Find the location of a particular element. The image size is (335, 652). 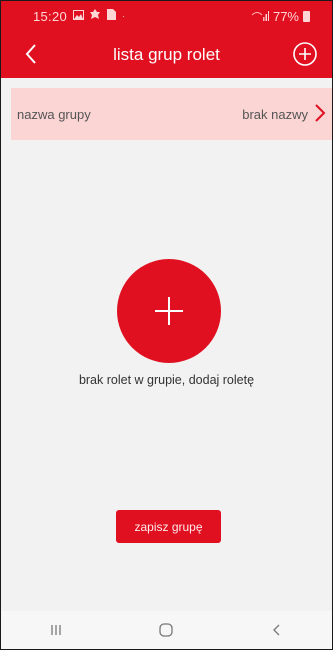

empty-state-message: brak rolet w grupie, dodaj roletę is located at coordinates (166, 380).